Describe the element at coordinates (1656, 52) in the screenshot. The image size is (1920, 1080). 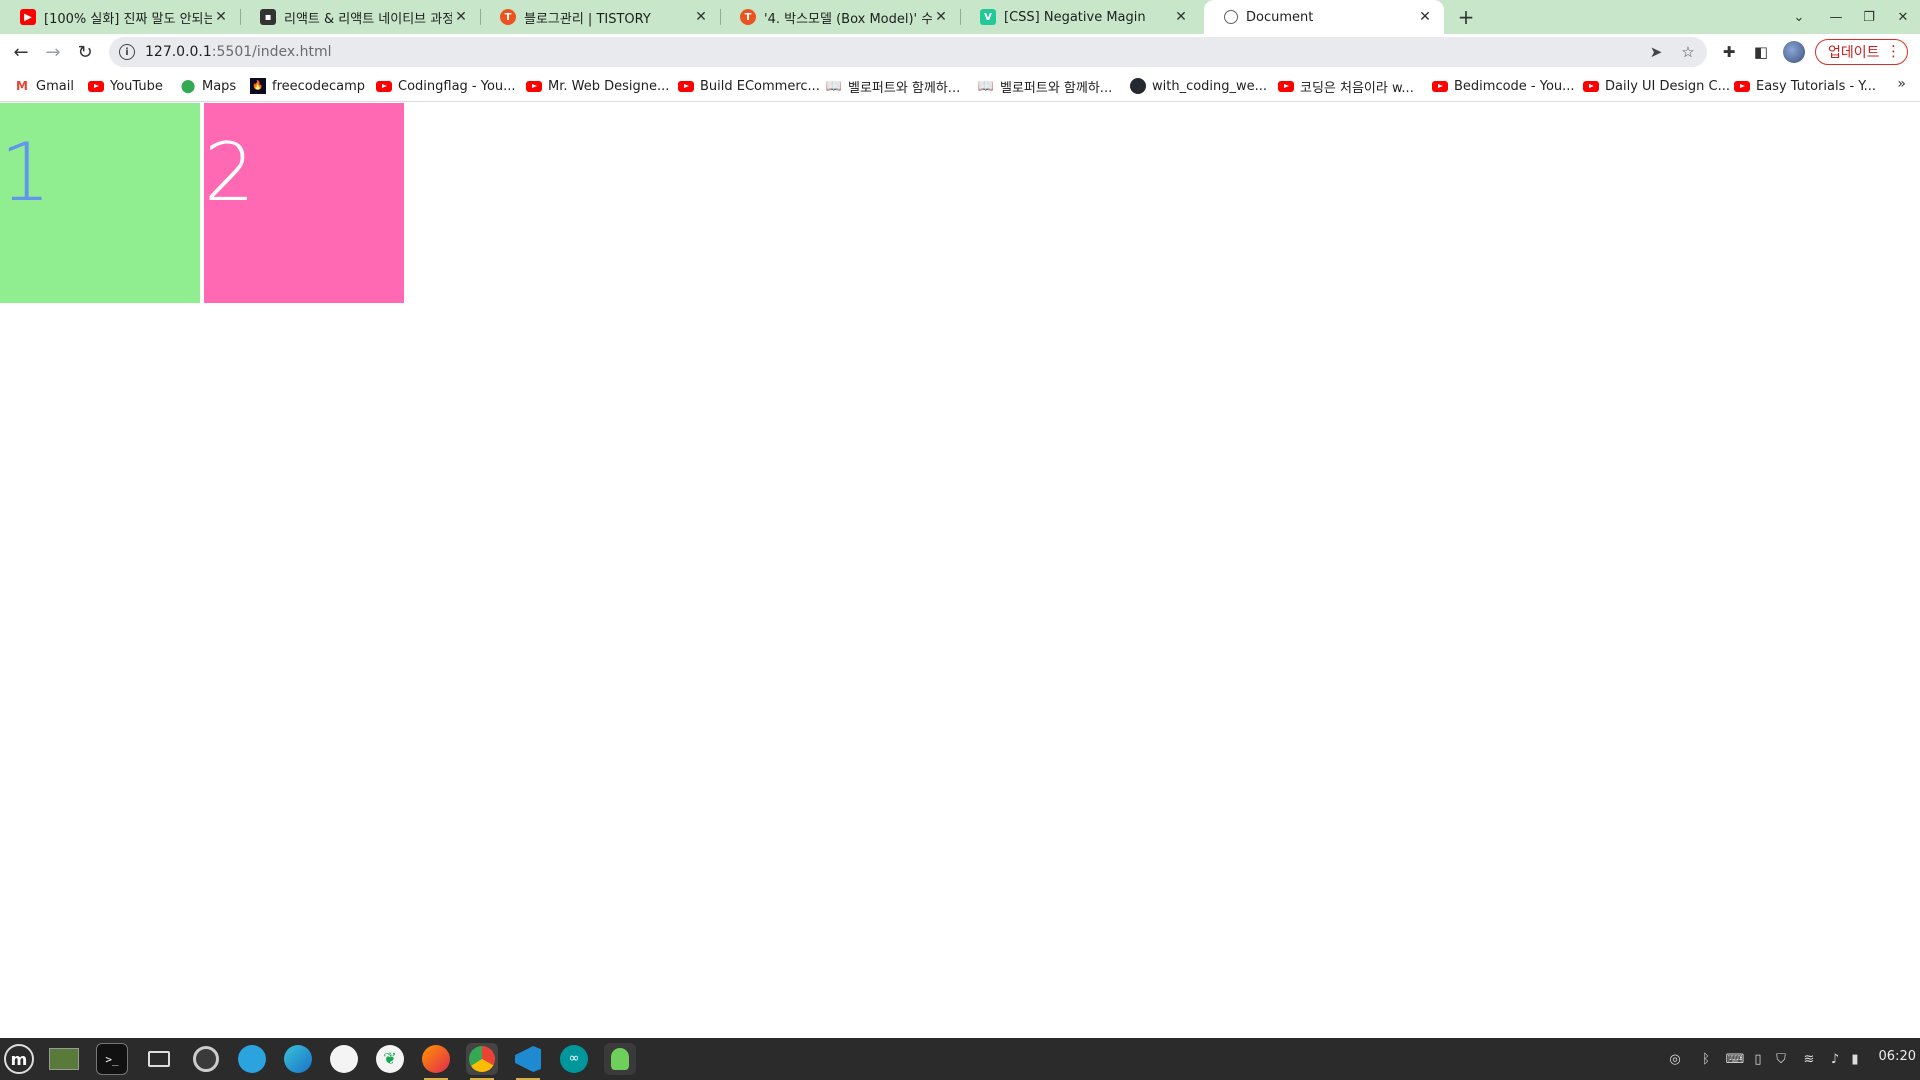
I see `send-icon: ➤` at that location.